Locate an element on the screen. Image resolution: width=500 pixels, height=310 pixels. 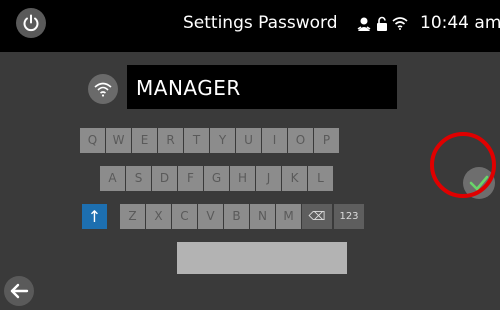
person-icon is located at coordinates (364, 24).